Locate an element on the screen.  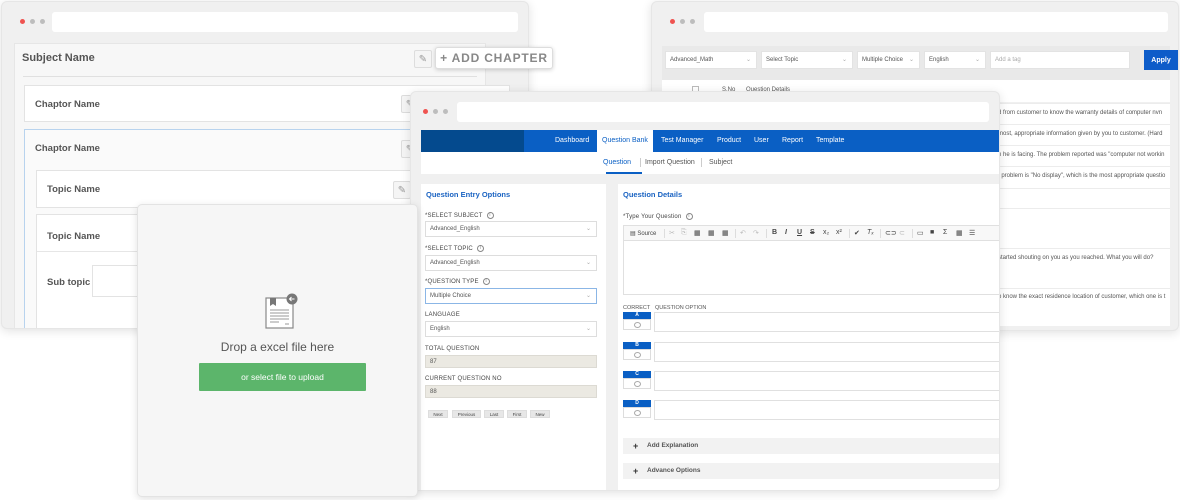
language-filter-select: English ⌄ is located at coordinates (955, 60).